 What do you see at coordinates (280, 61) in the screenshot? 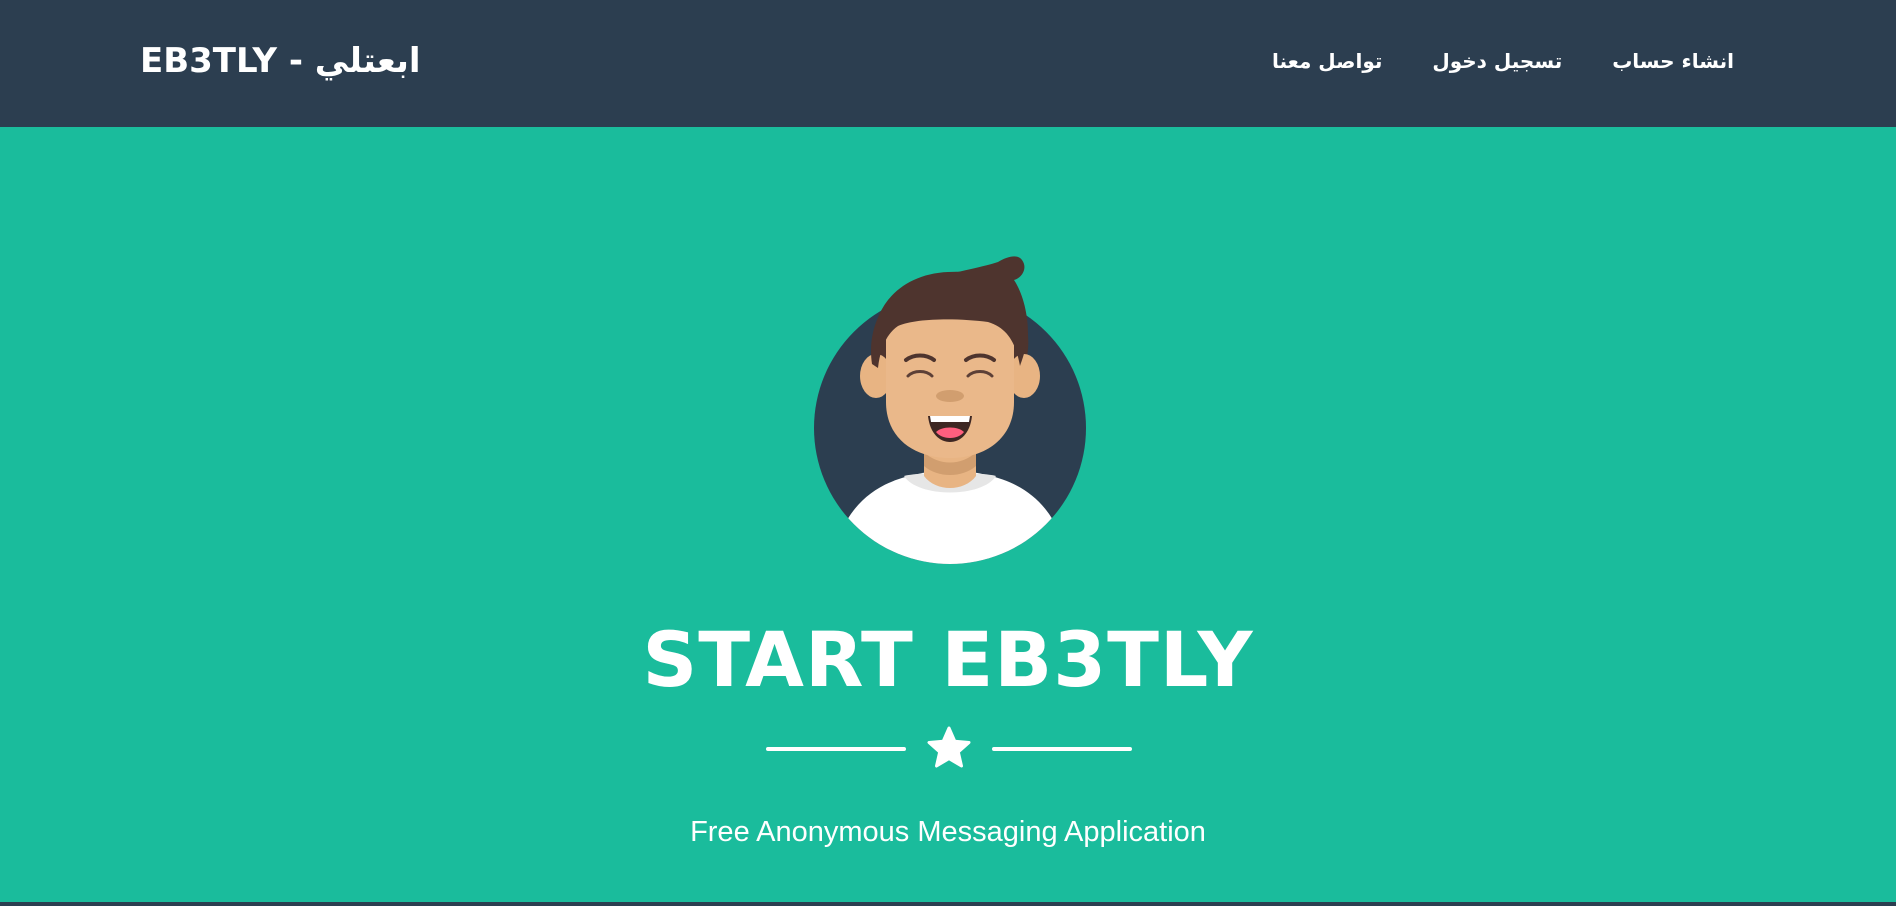
I see `brand-logo: EB3TLY - ابعتلي` at bounding box center [280, 61].